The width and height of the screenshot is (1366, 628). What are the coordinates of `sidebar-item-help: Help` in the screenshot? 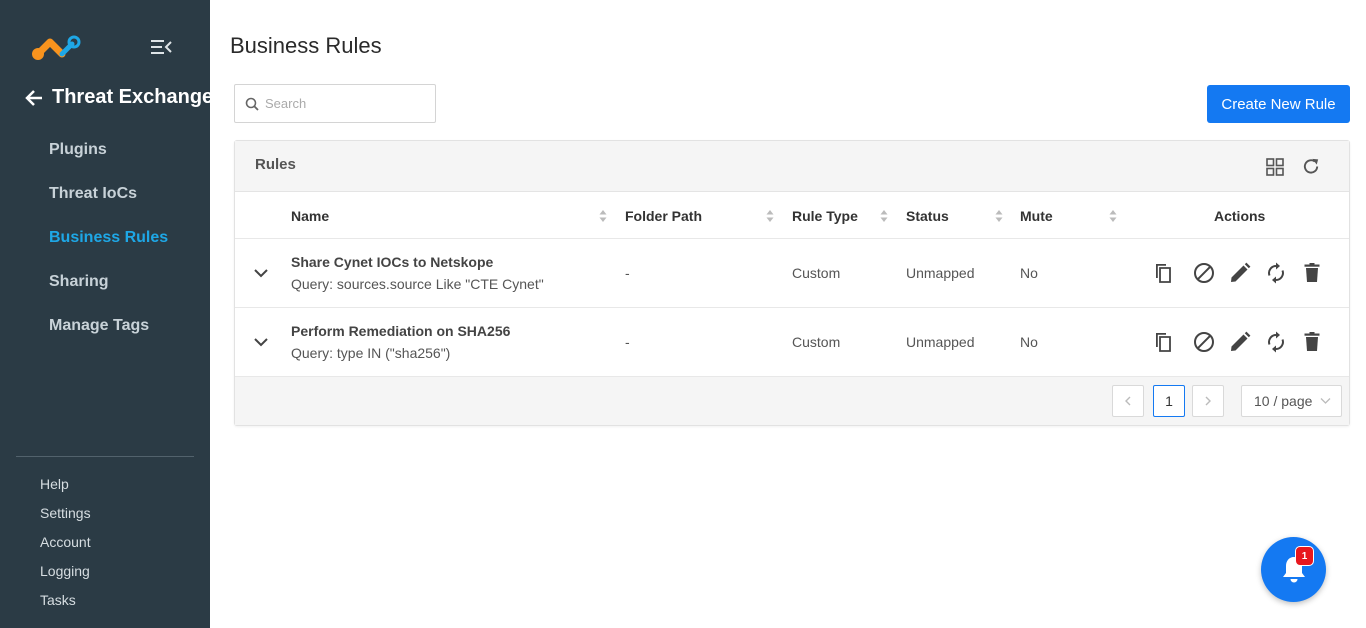 It's located at (105, 484).